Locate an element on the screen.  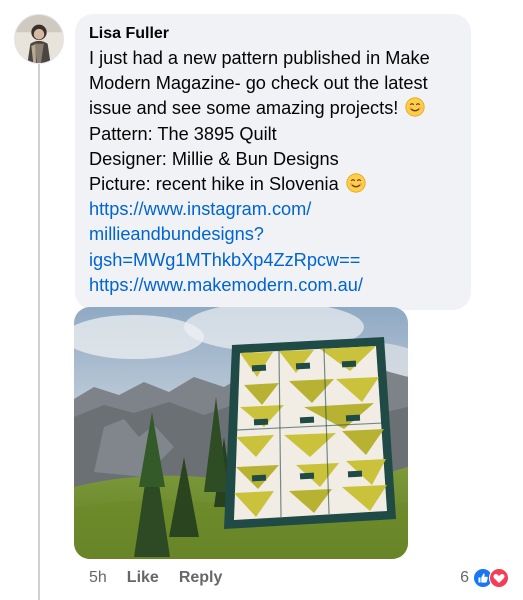
avatar-image is located at coordinates (39, 39).